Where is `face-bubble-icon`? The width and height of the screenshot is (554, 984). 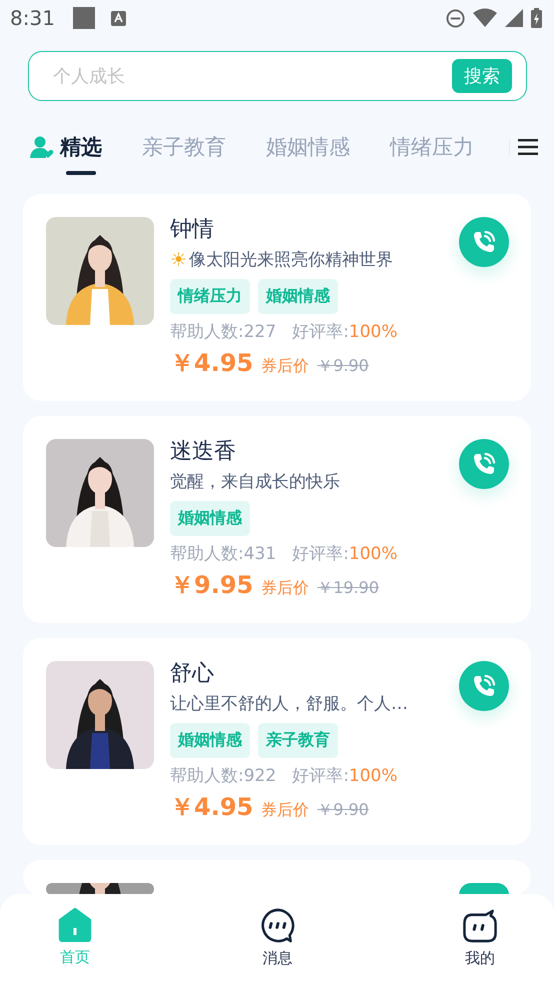 face-bubble-icon is located at coordinates (480, 925).